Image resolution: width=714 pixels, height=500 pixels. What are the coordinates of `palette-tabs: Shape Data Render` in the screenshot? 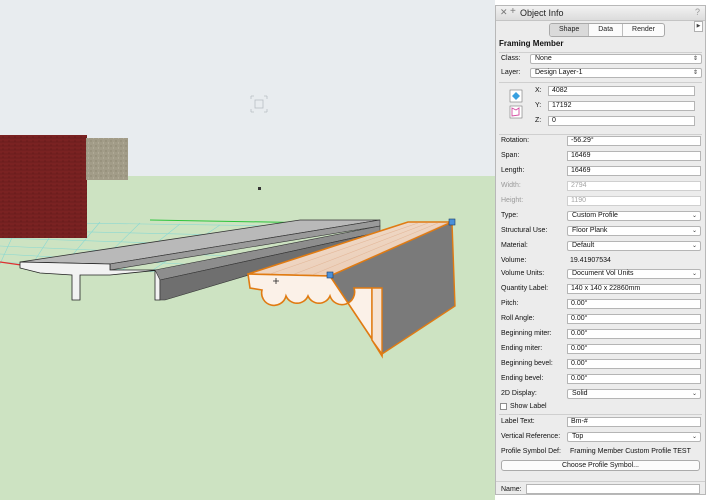 It's located at (607, 30).